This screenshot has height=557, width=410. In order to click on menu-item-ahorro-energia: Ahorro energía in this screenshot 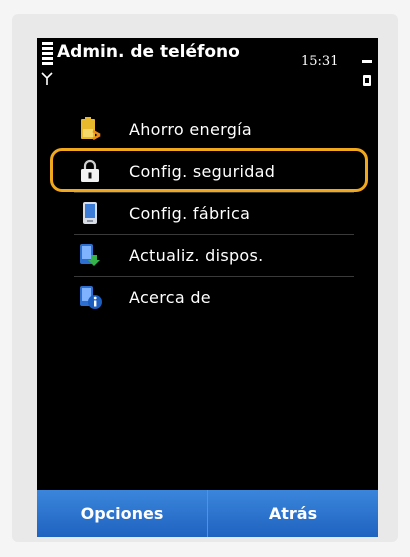, I will do `click(214, 130)`.